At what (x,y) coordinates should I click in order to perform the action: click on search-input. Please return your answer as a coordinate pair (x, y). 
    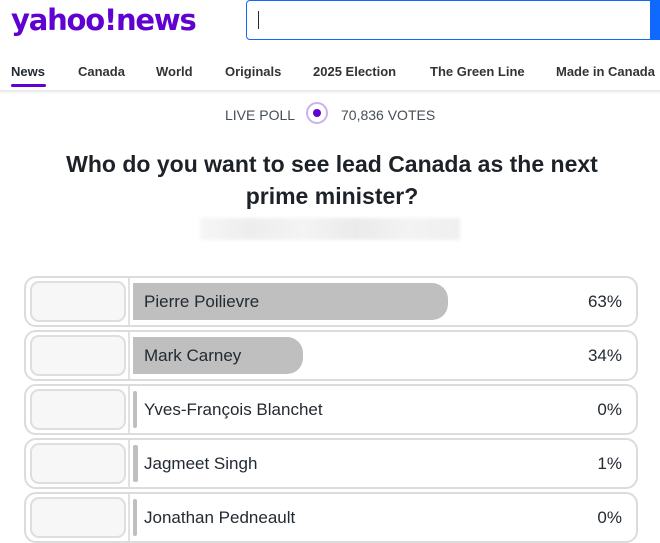
    Looking at the image, I should click on (453, 20).